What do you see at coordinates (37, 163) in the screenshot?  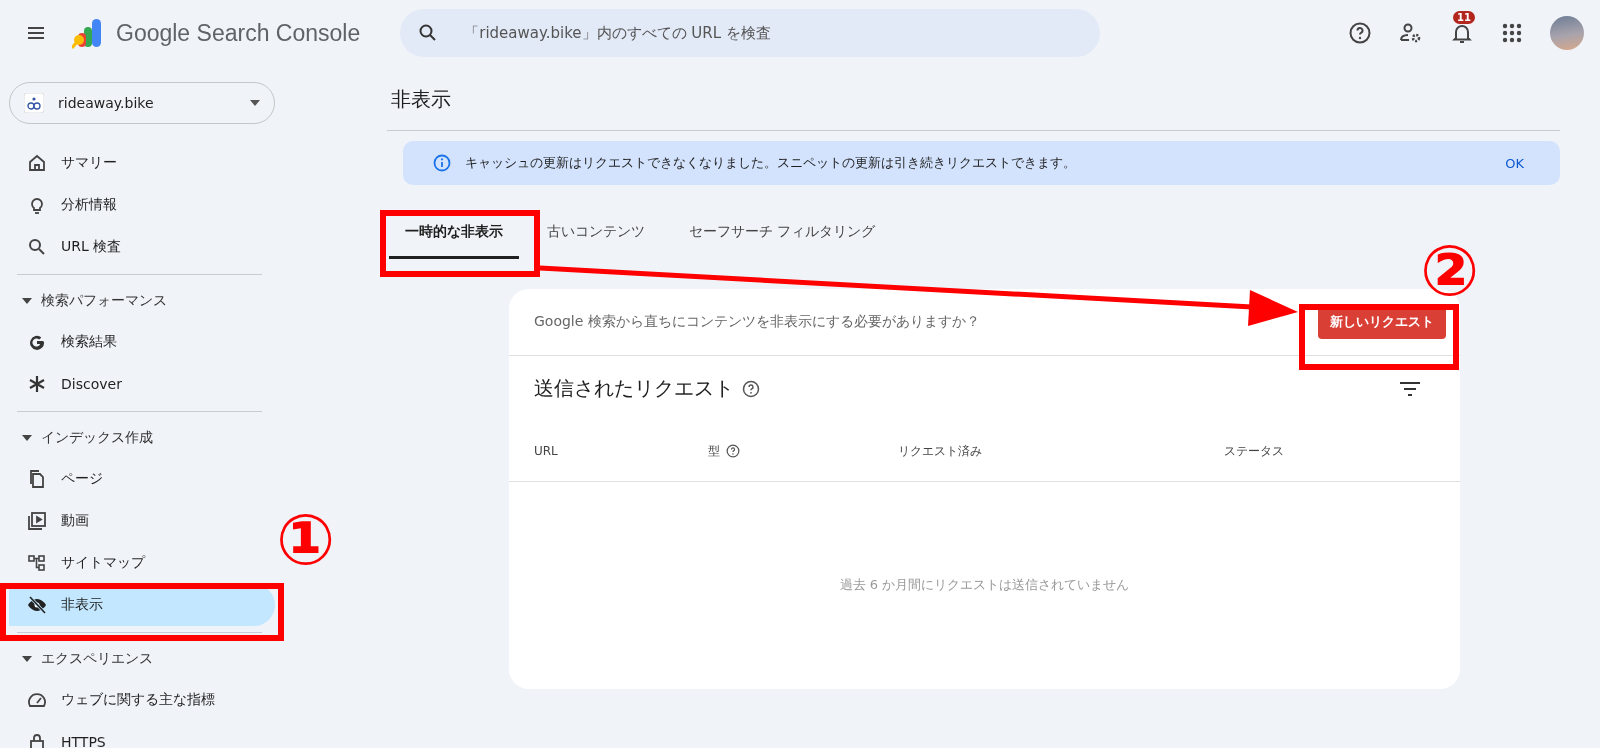 I see `home-icon` at bounding box center [37, 163].